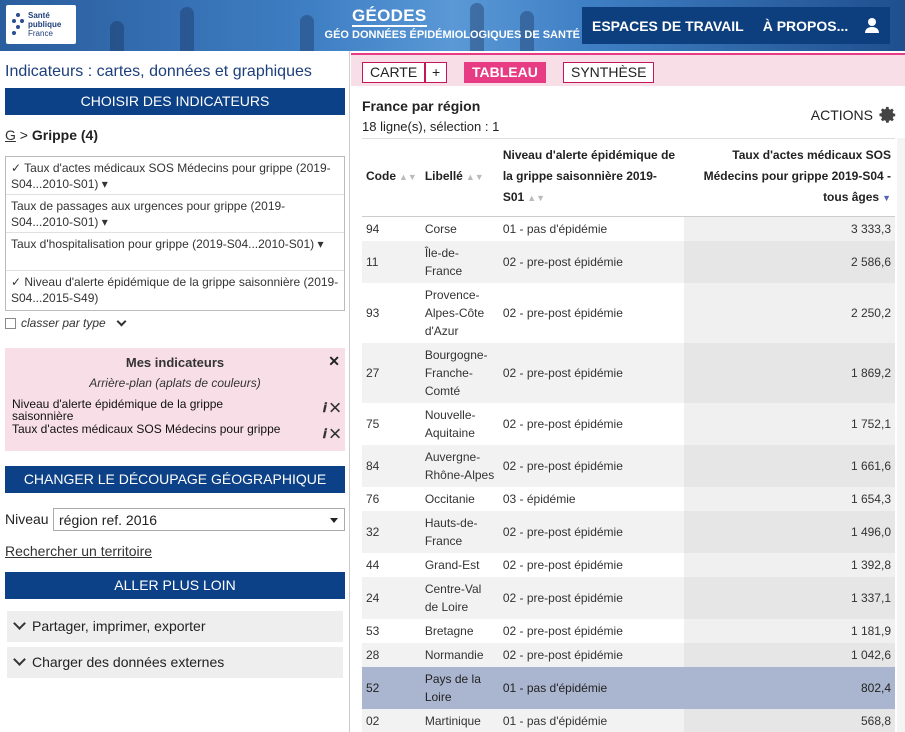 This screenshot has height=732, width=905. I want to click on app-title: GÉODES, so click(389, 17).